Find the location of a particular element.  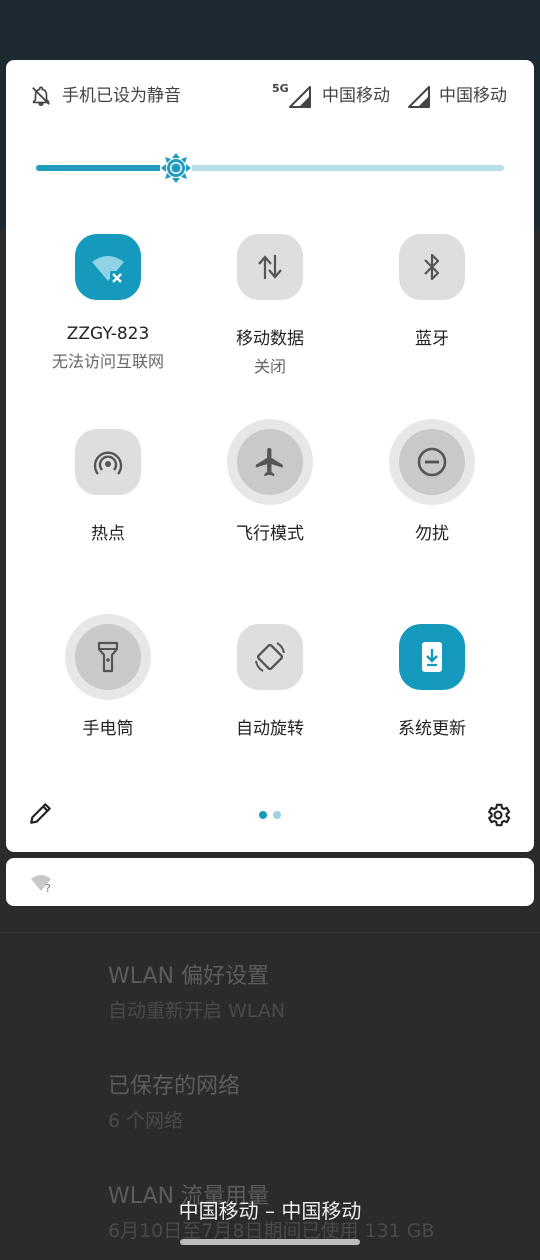

home-indicator is located at coordinates (270, 1242).